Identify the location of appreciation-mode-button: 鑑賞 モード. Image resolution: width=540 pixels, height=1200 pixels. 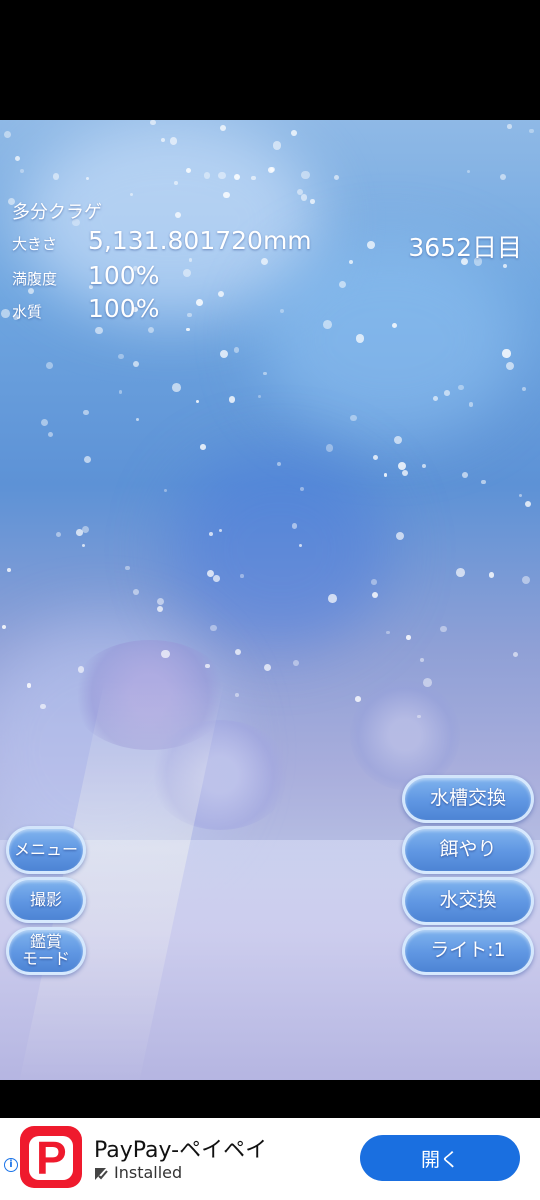
(46, 951).